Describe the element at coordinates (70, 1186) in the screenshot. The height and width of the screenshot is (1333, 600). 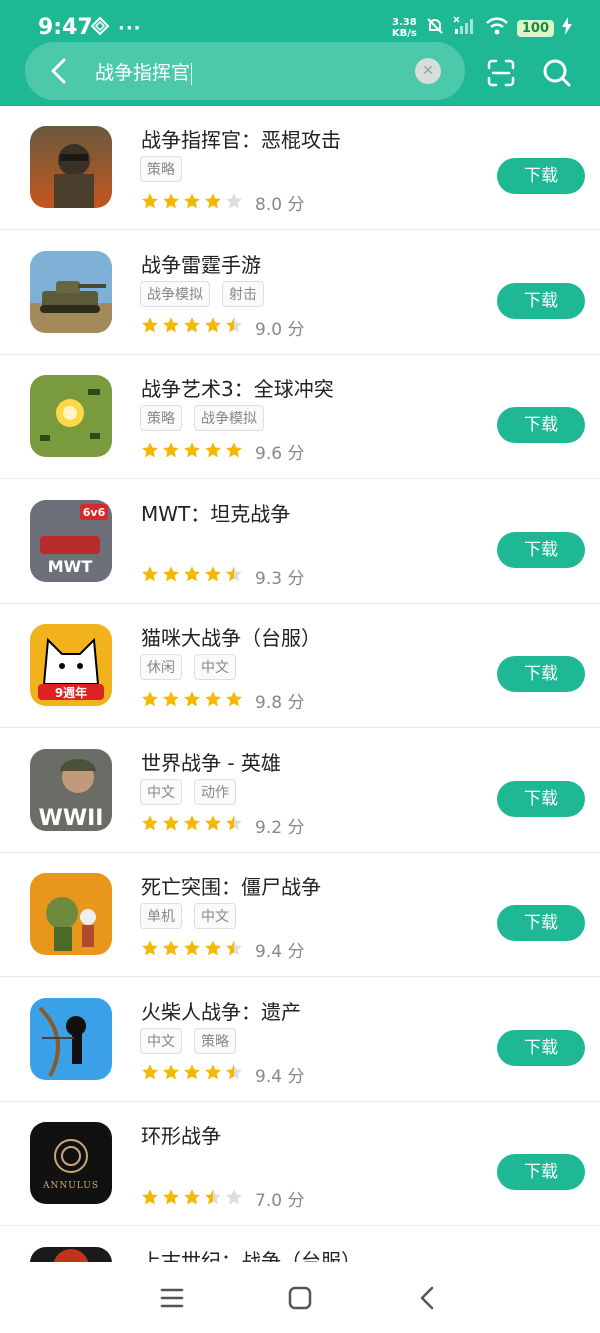
I see `svg-text: ANNULUS` at that location.